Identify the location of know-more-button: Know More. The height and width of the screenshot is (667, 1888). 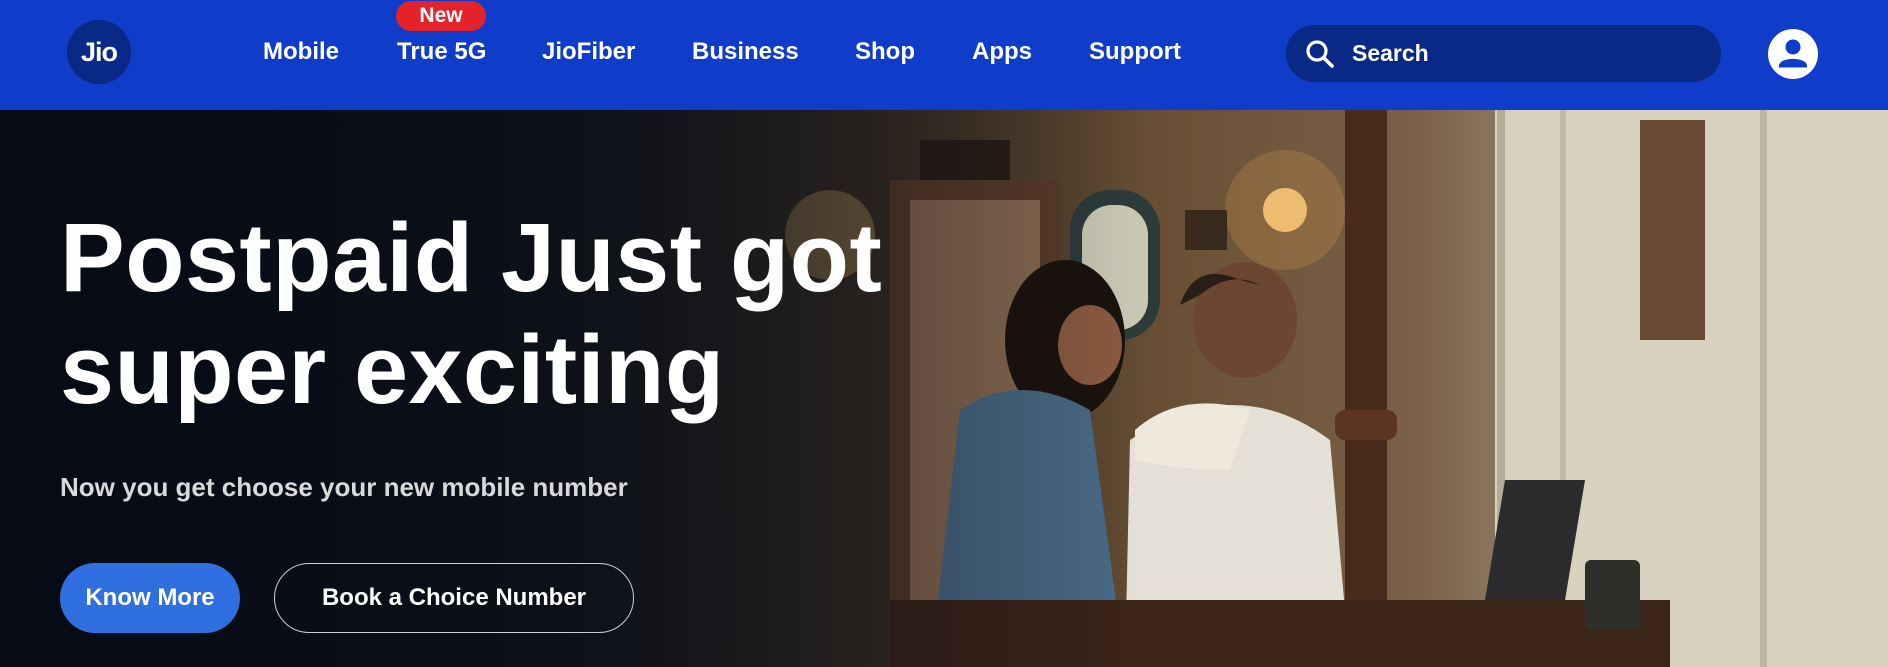
(150, 598).